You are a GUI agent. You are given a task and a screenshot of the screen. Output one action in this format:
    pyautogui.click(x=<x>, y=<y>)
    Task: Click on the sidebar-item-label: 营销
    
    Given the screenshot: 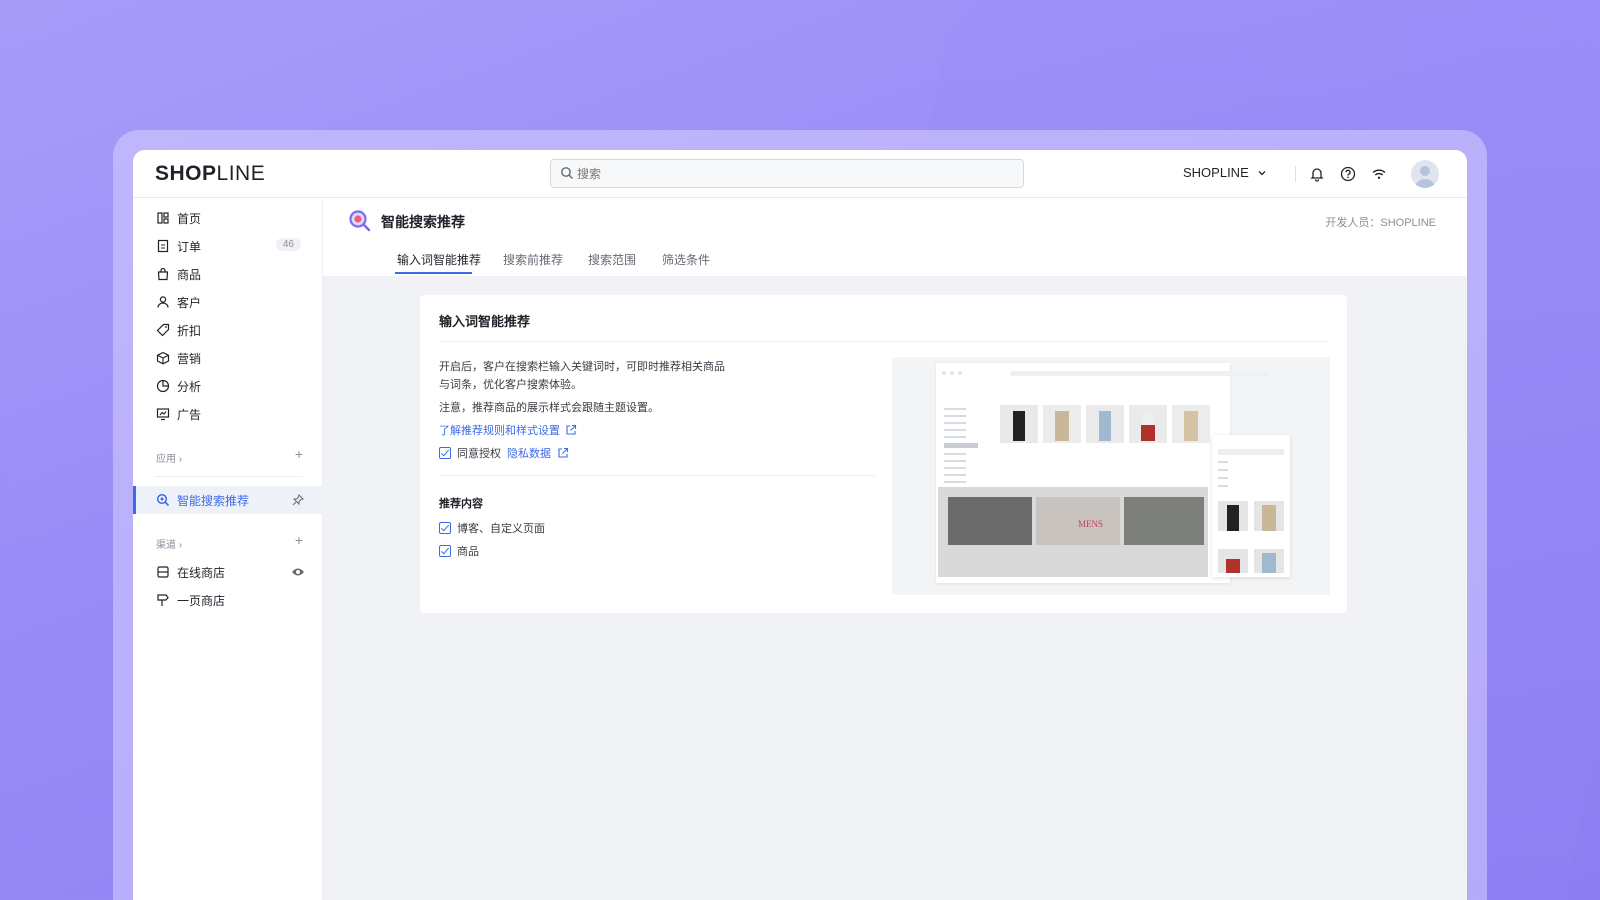 What is the action you would take?
    pyautogui.click(x=189, y=358)
    